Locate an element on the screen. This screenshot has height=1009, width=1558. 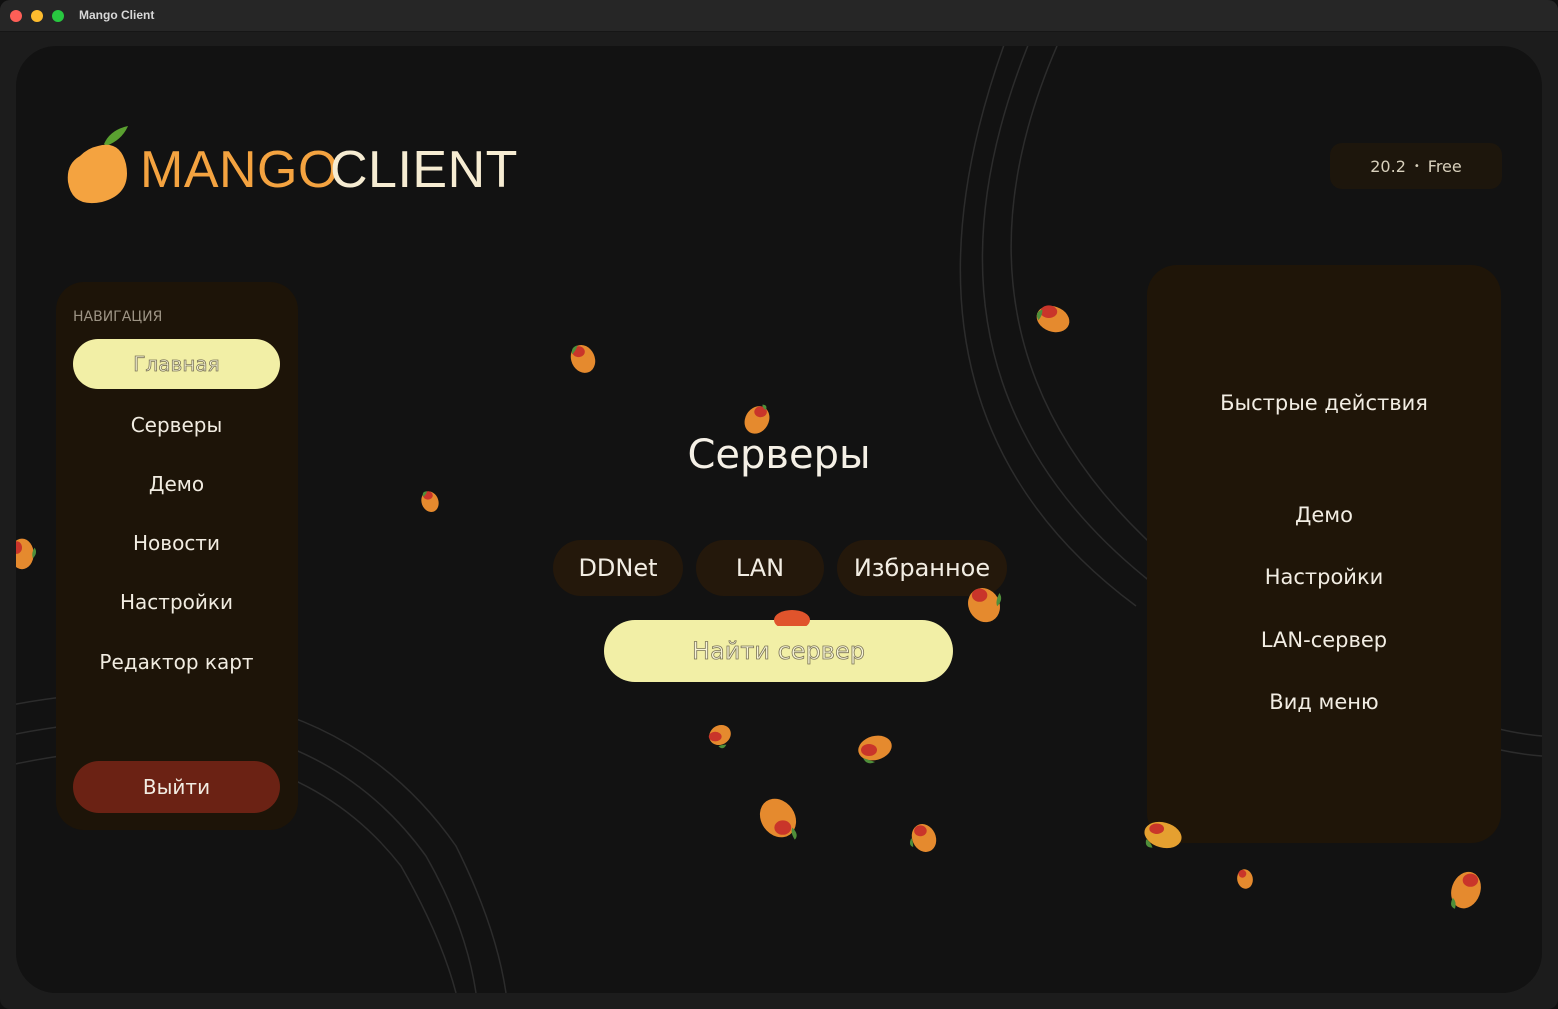
nav-item-map-editor: Редактор карт is located at coordinates (176, 662).